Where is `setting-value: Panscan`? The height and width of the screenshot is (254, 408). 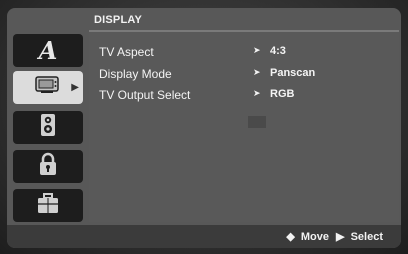 setting-value: Panscan is located at coordinates (292, 73).